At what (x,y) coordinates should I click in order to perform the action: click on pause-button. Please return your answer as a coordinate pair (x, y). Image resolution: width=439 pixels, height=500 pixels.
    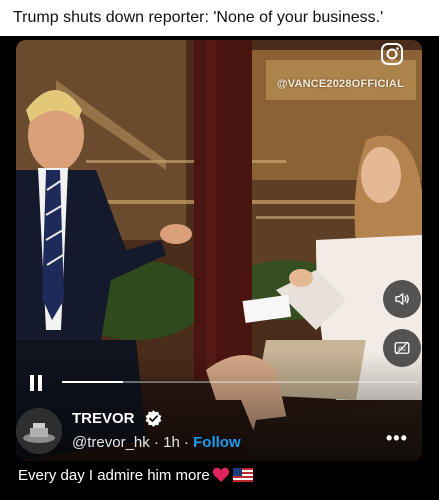
    Looking at the image, I should click on (37, 383).